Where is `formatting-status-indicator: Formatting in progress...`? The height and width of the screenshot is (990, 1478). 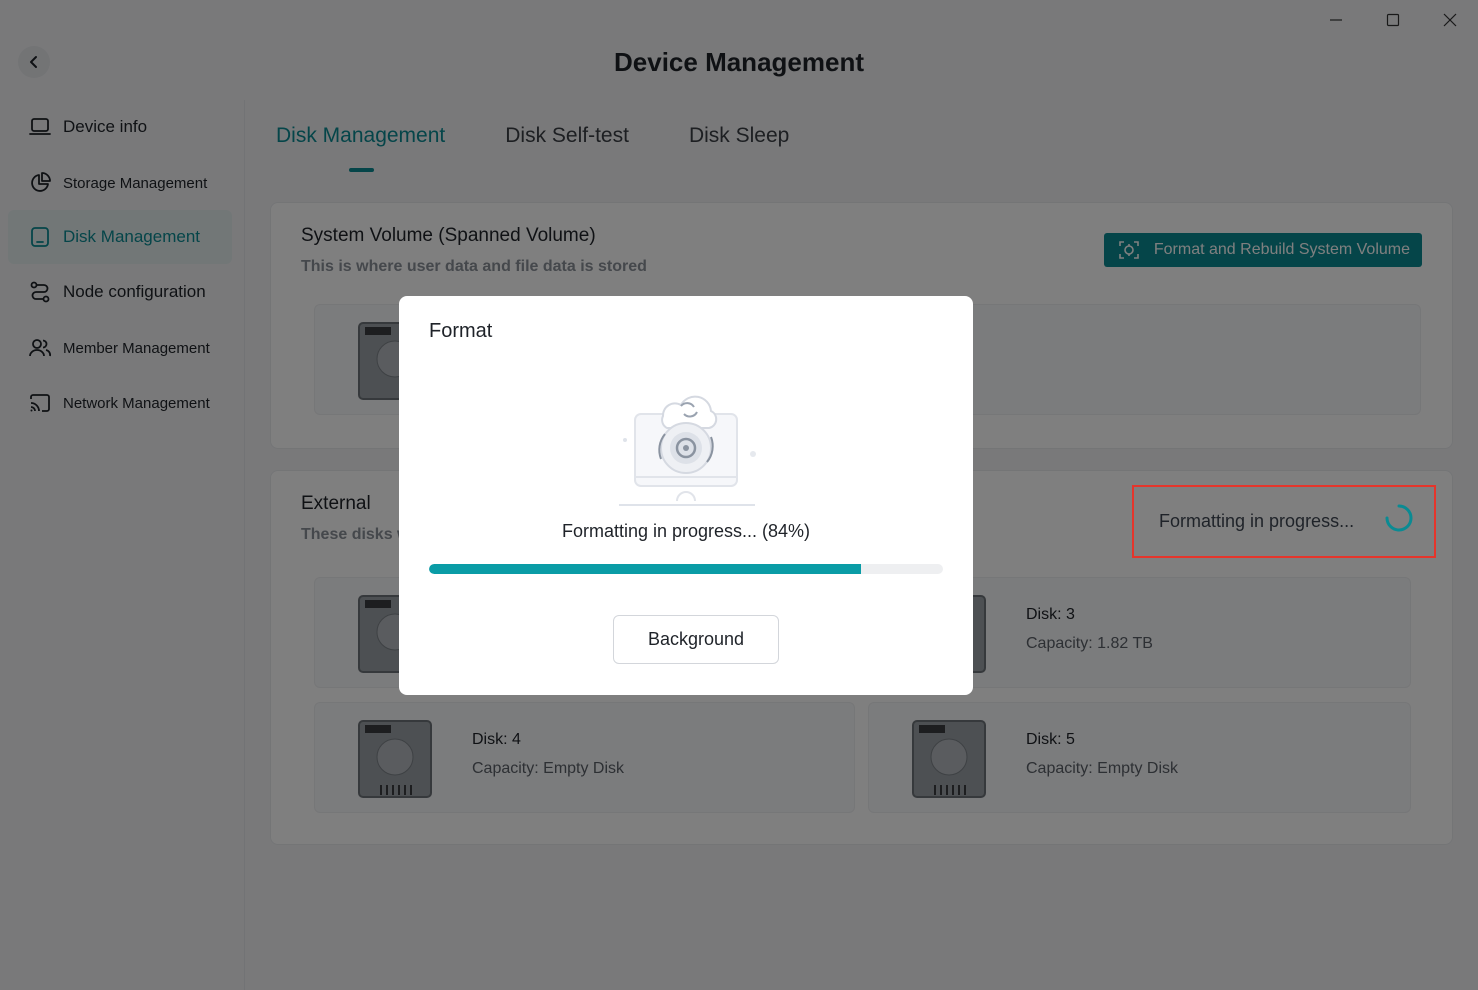
formatting-status-indicator: Formatting in progress... is located at coordinates (1284, 521).